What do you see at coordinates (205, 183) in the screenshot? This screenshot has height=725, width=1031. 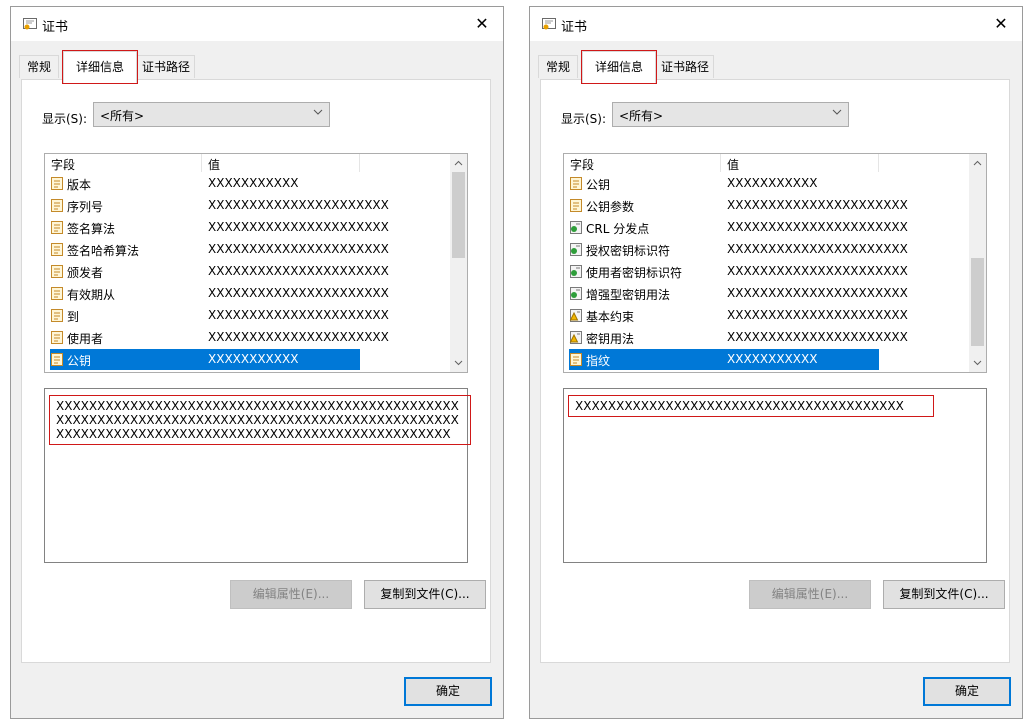 I see `list-item: 版本 XXXXXXXXXXX` at bounding box center [205, 183].